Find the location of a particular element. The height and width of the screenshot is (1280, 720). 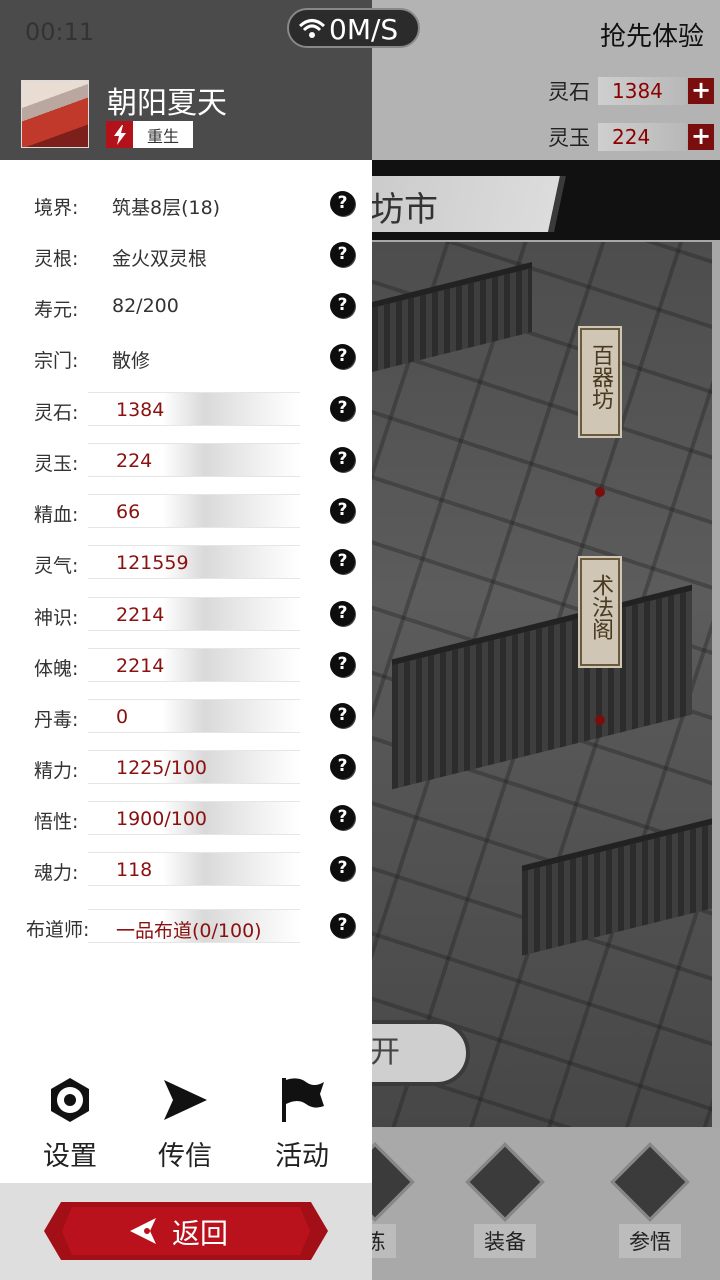

add-spirit-jade-button: + is located at coordinates (701, 137).